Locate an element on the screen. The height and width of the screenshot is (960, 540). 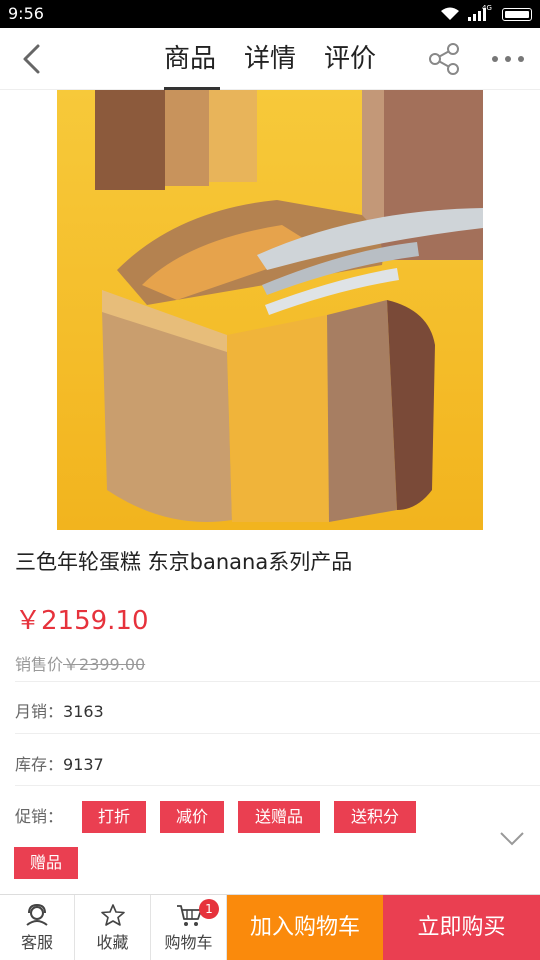
top-nav-bar: 商品 详情 评价 is located at coordinates (270, 59).